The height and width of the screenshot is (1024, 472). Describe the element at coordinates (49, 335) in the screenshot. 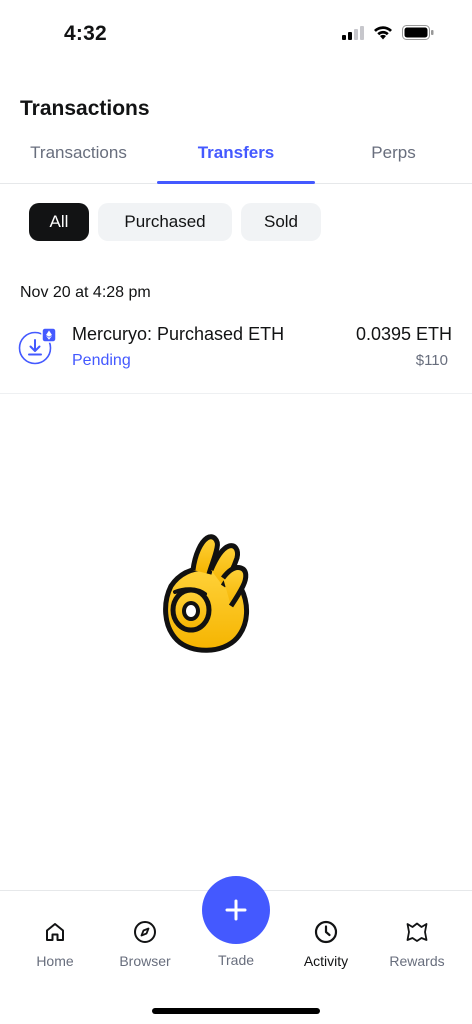

I see `eth-icon` at that location.